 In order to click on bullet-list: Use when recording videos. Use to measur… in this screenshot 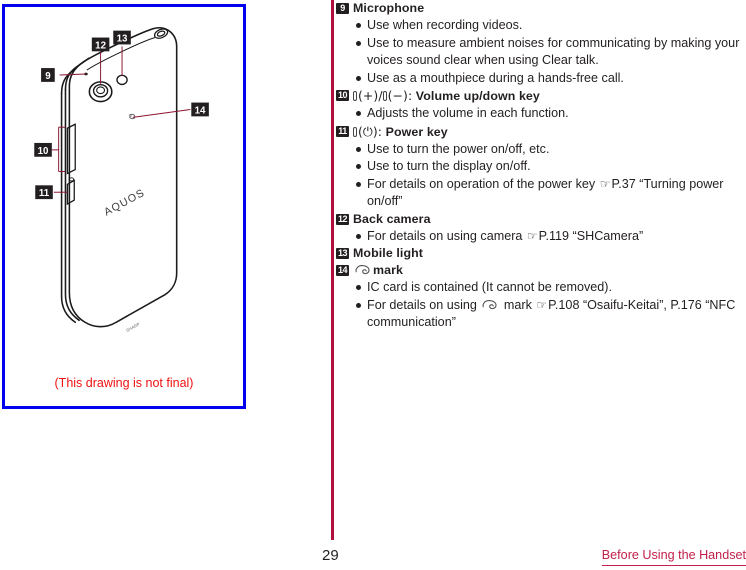, I will do `click(541, 52)`.